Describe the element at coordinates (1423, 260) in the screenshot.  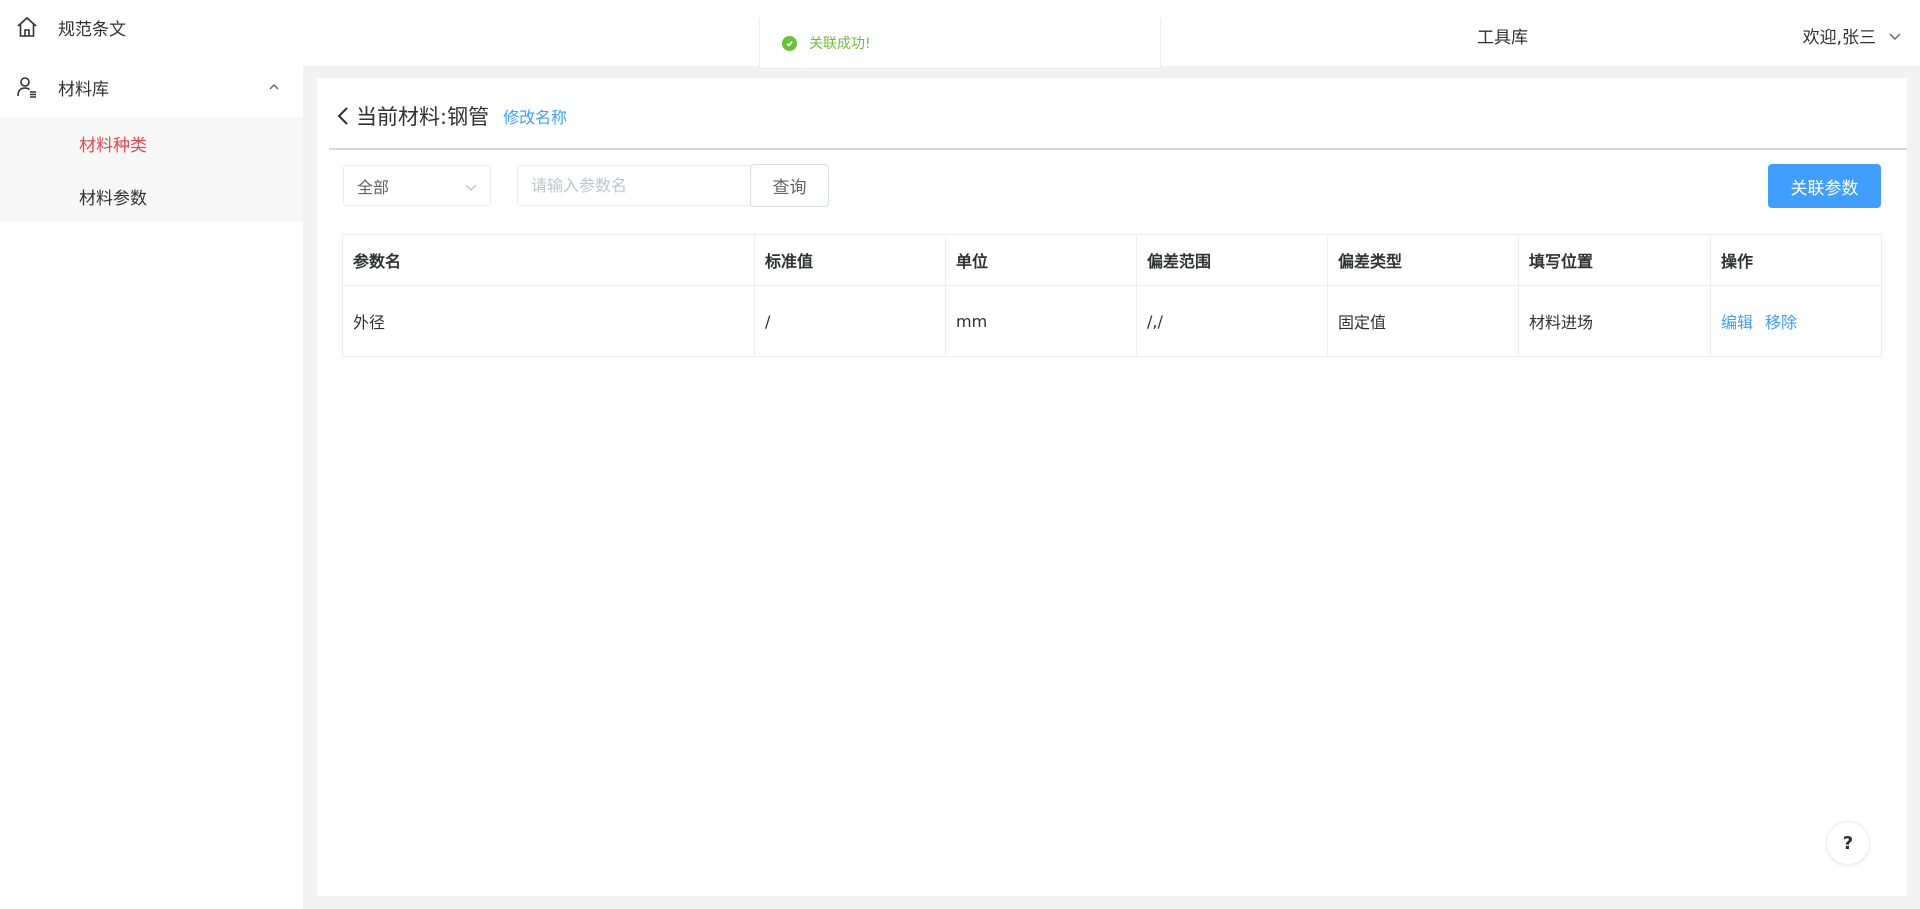
I see `column-header: 偏差类型` at that location.